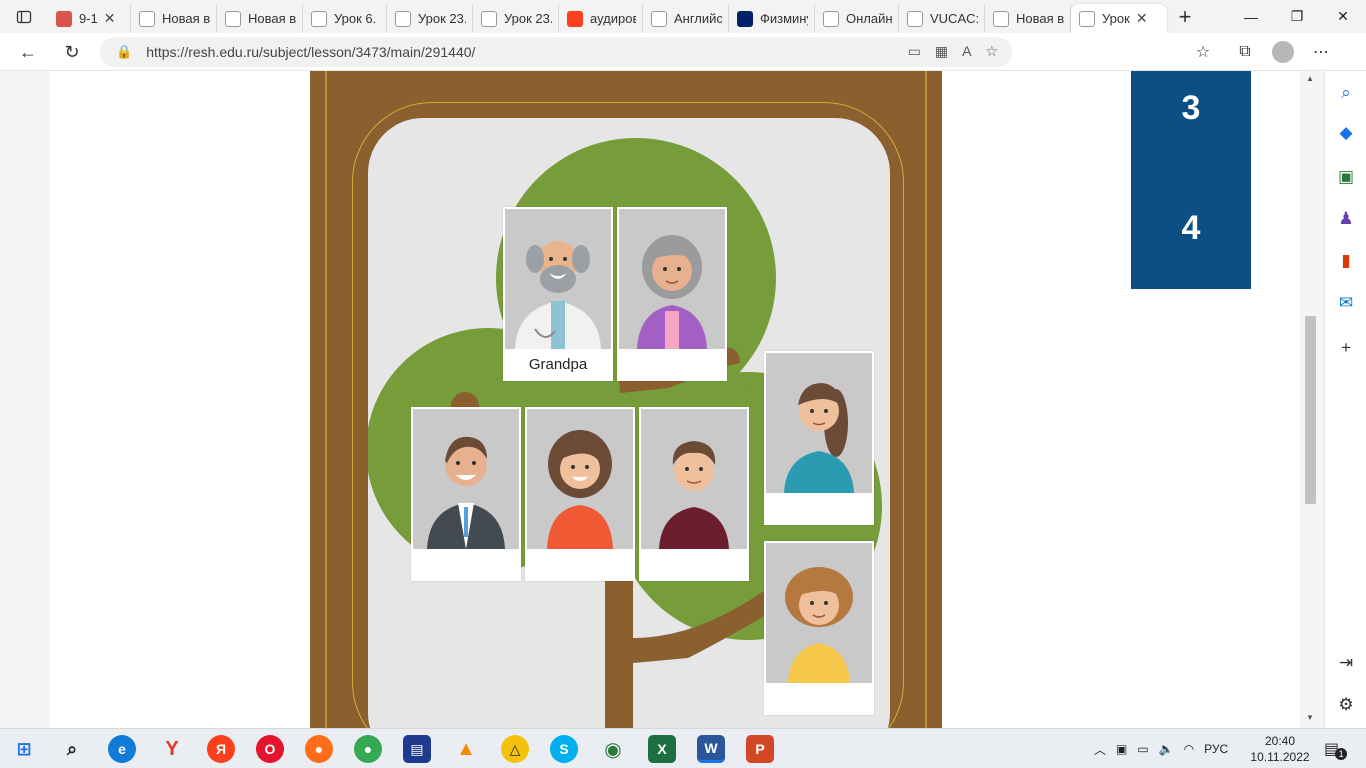 The image size is (1366, 768). Describe the element at coordinates (368, 749) in the screenshot. I see `chrome-icon: ●` at that location.